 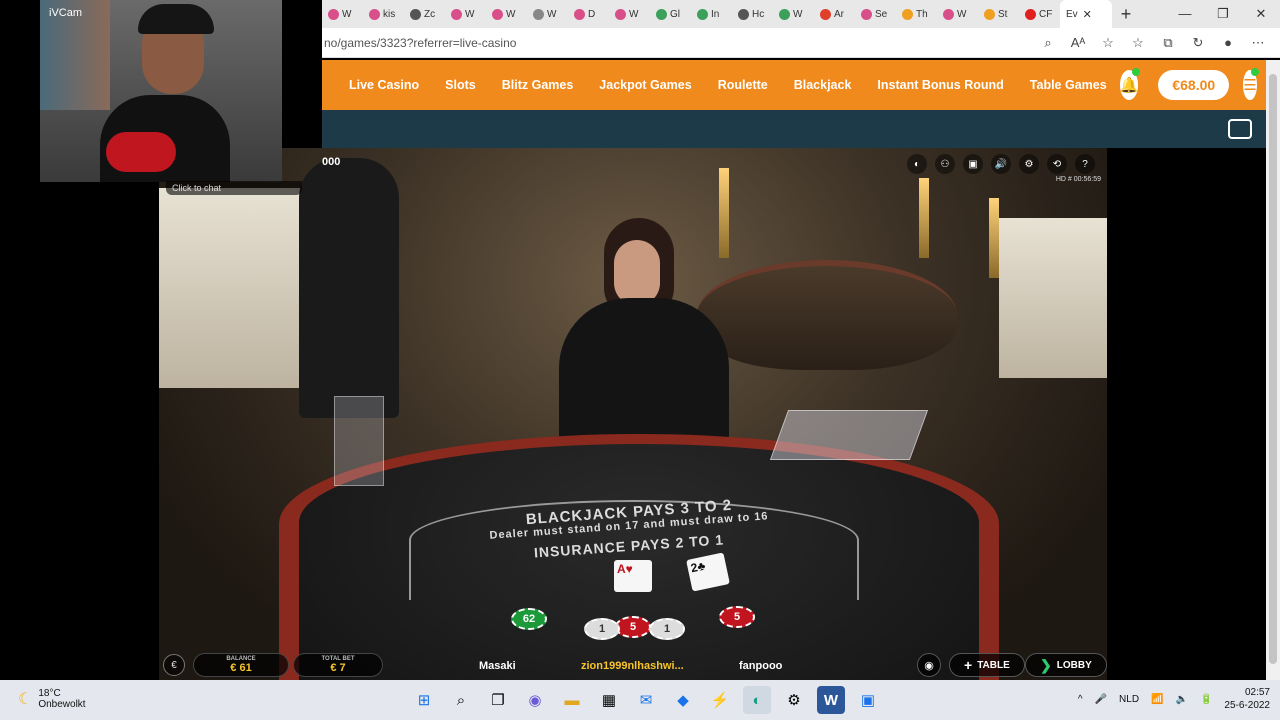 What do you see at coordinates (916, 14) in the screenshot?
I see `browser-tab: Th` at bounding box center [916, 14].